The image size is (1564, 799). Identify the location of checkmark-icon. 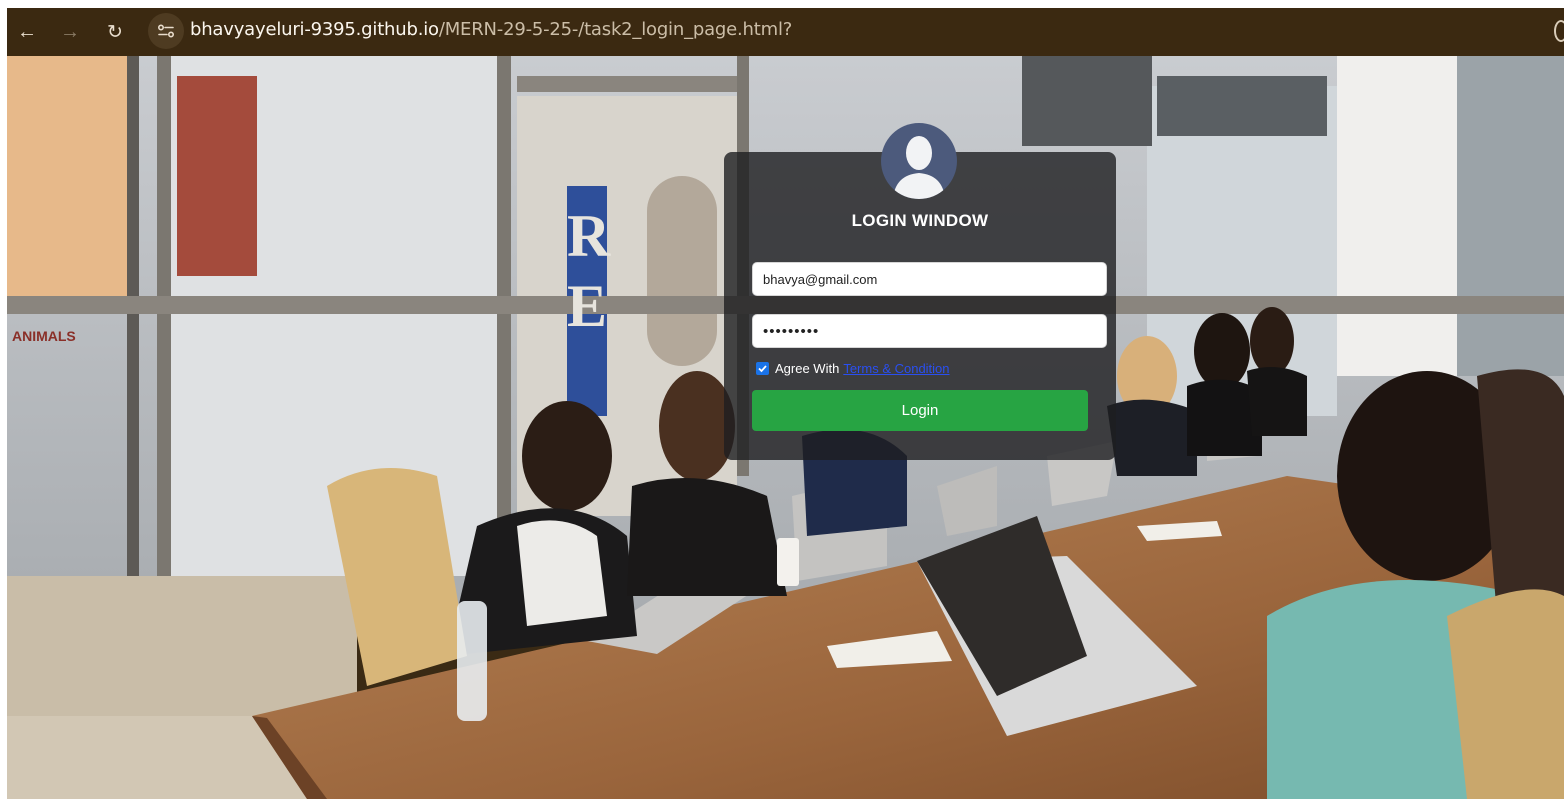
(762, 368).